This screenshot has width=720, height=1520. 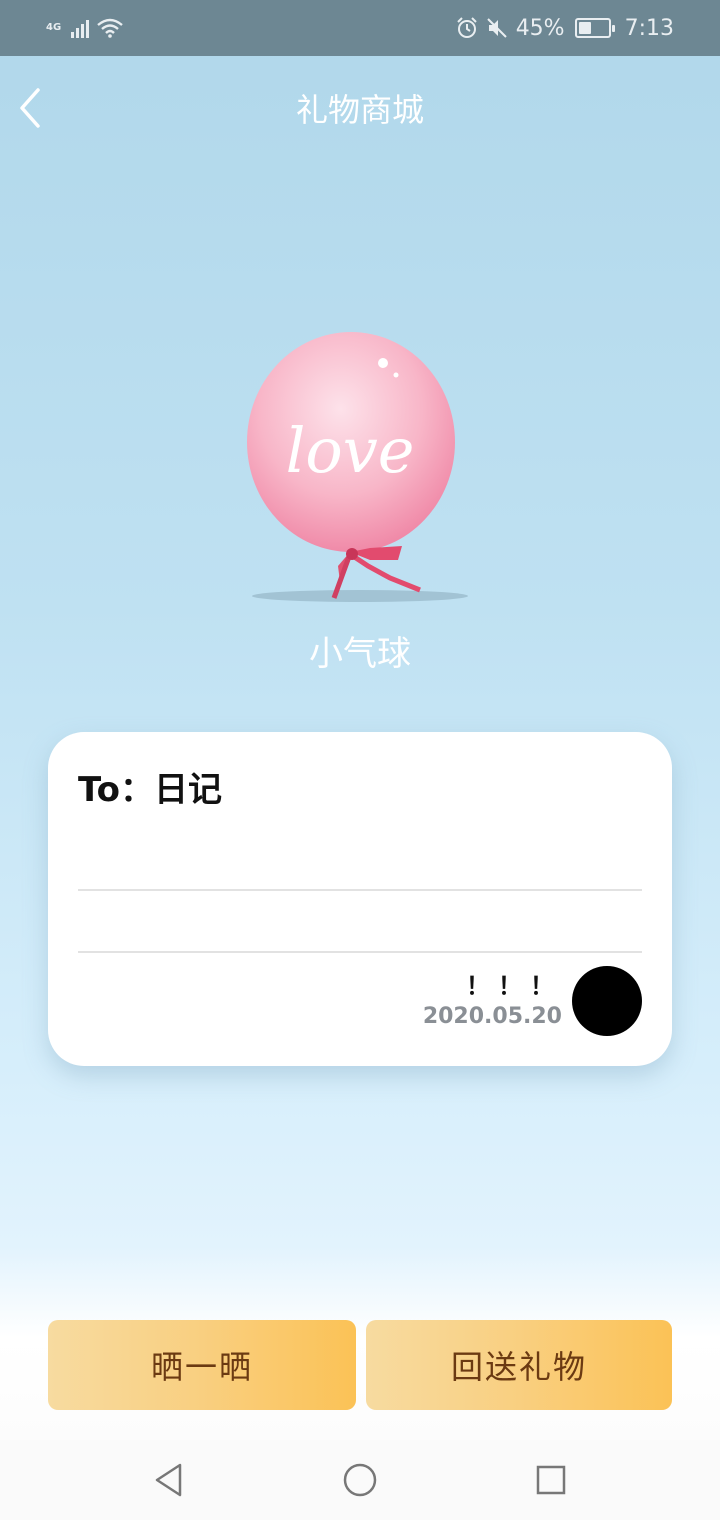 I want to click on battery-fill, so click(x=585, y=28).